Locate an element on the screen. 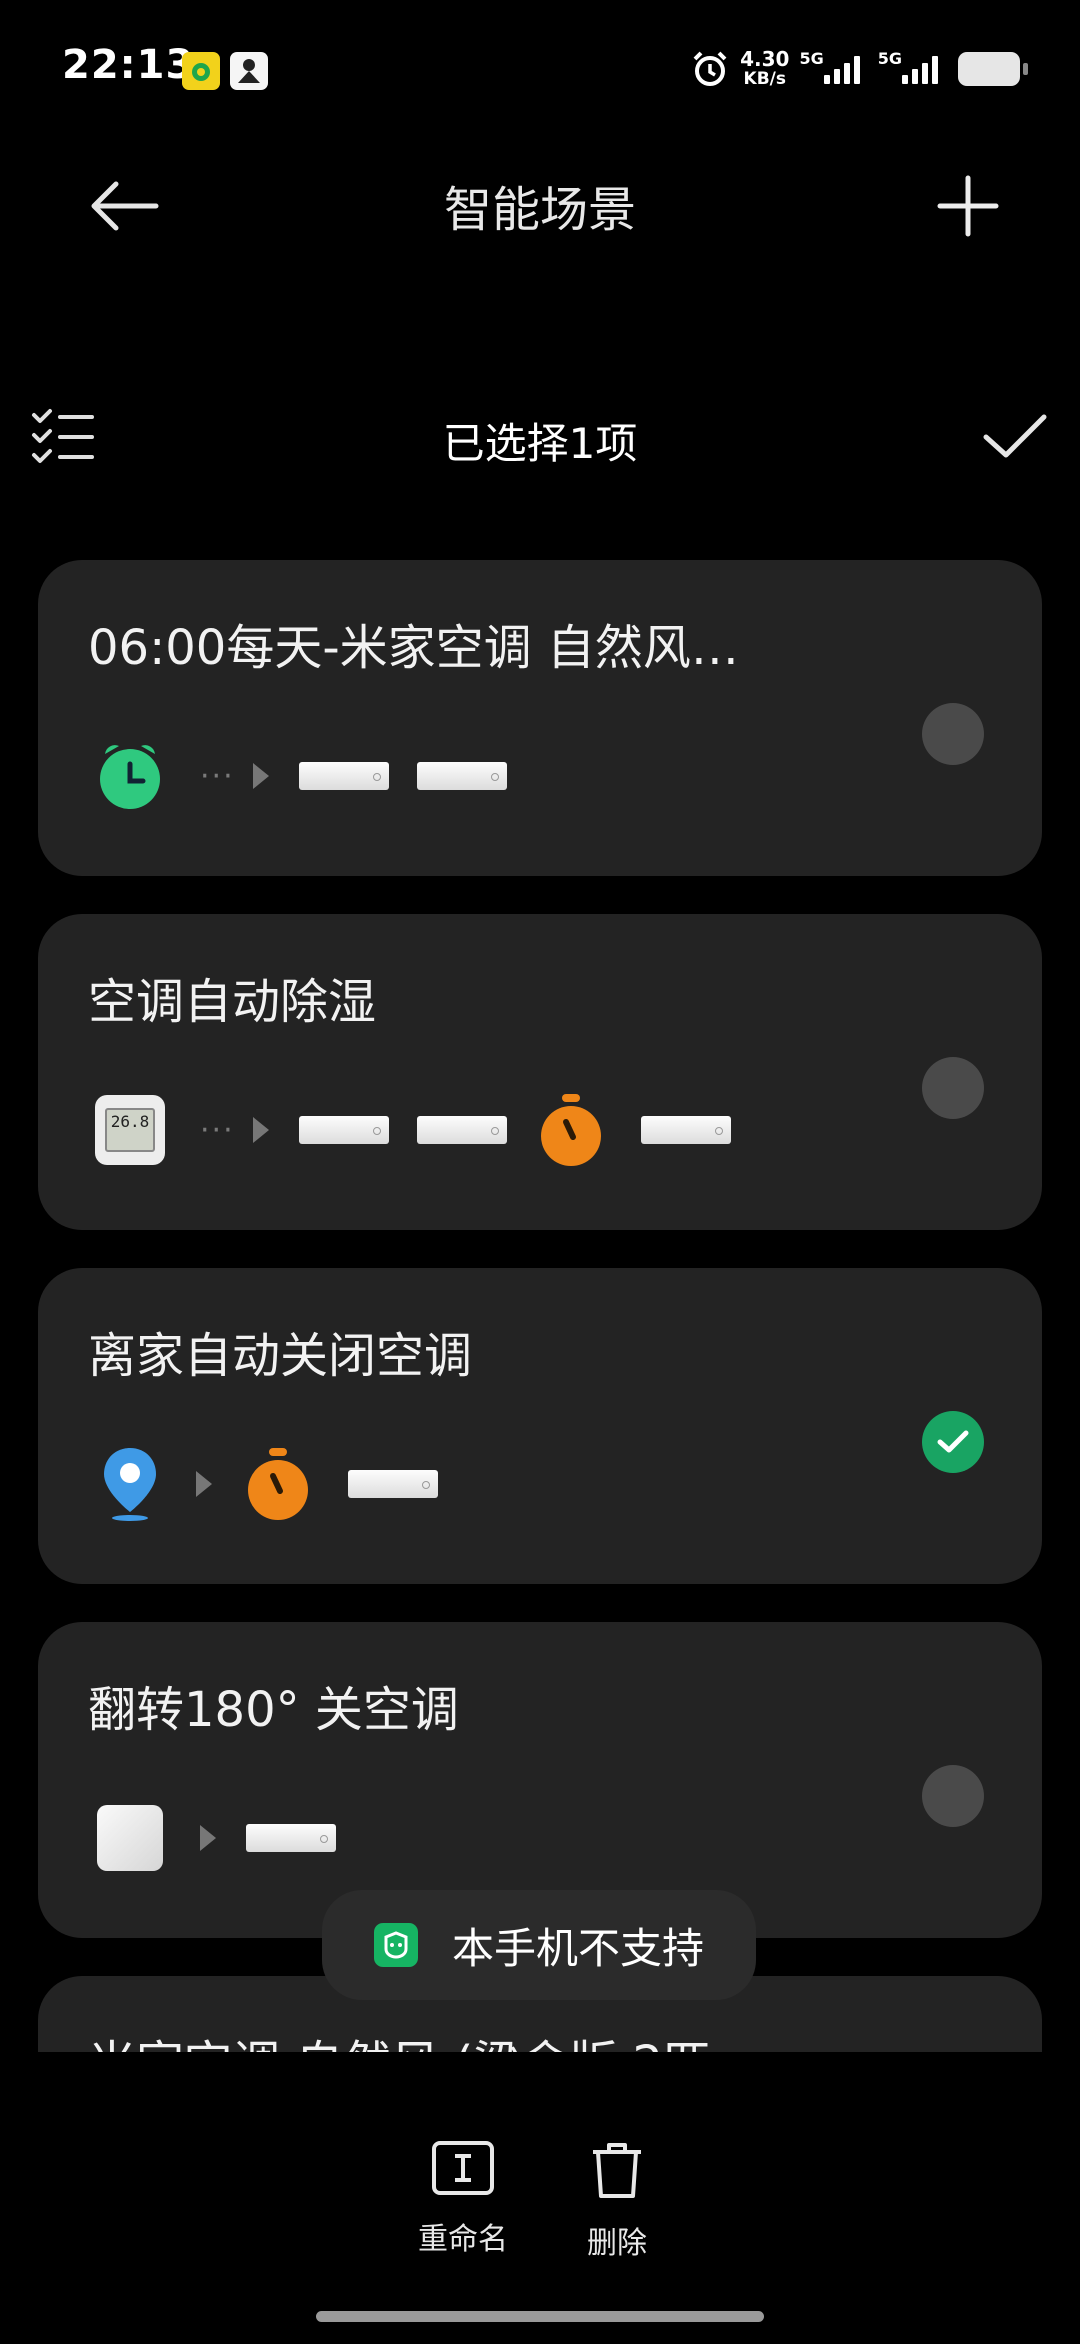 The image size is (1080, 2344). plus-icon is located at coordinates (968, 206).